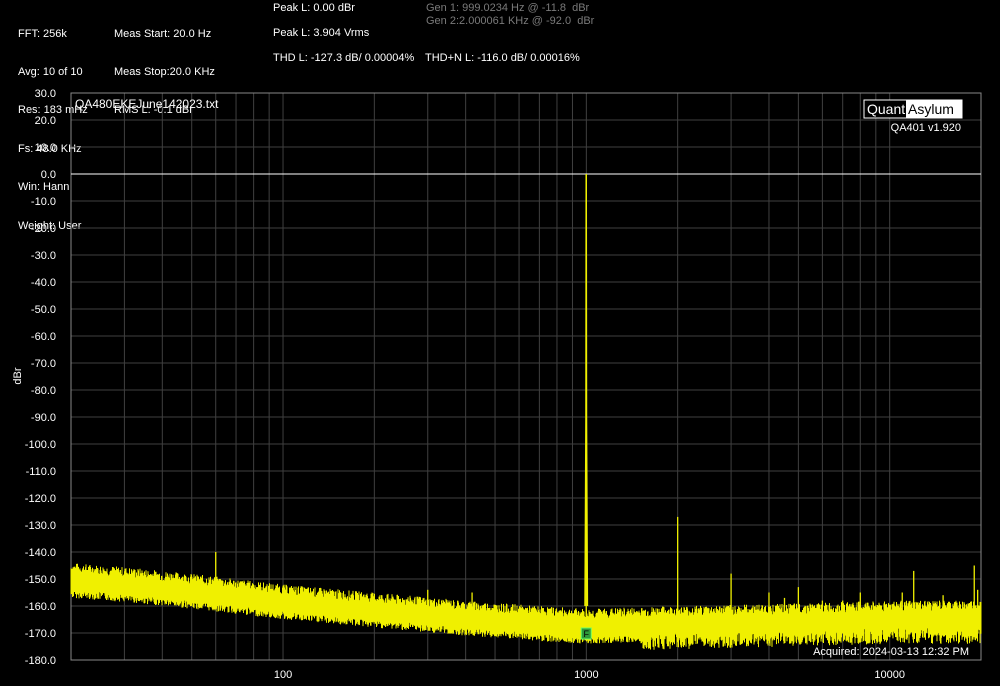 This screenshot has width=1000, height=686. Describe the element at coordinates (40, 580) in the screenshot. I see `y-tick-label: -150.0` at that location.